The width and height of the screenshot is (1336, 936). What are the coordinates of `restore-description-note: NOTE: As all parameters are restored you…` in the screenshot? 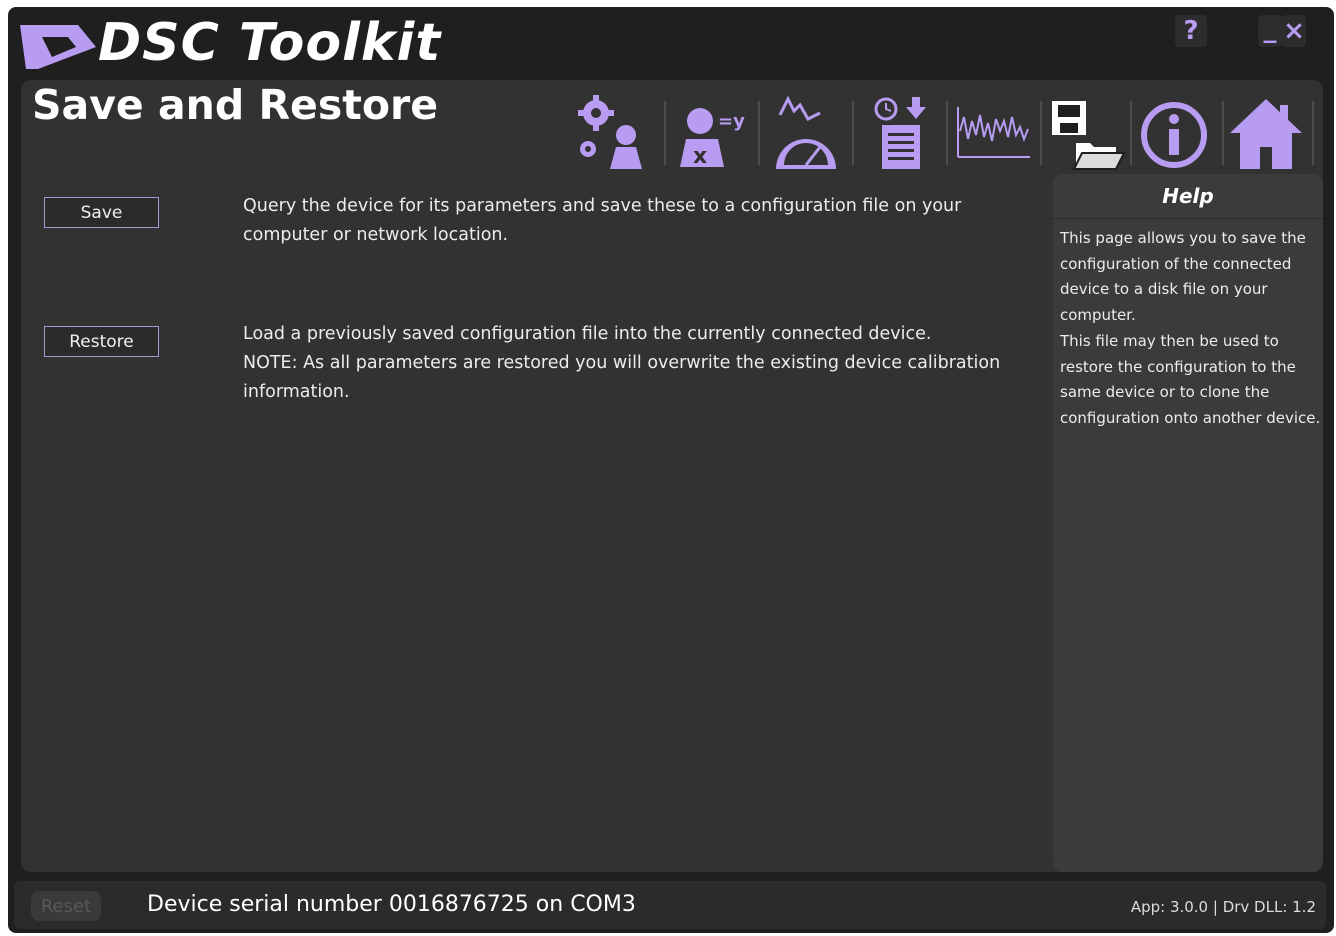 It's located at (622, 377).